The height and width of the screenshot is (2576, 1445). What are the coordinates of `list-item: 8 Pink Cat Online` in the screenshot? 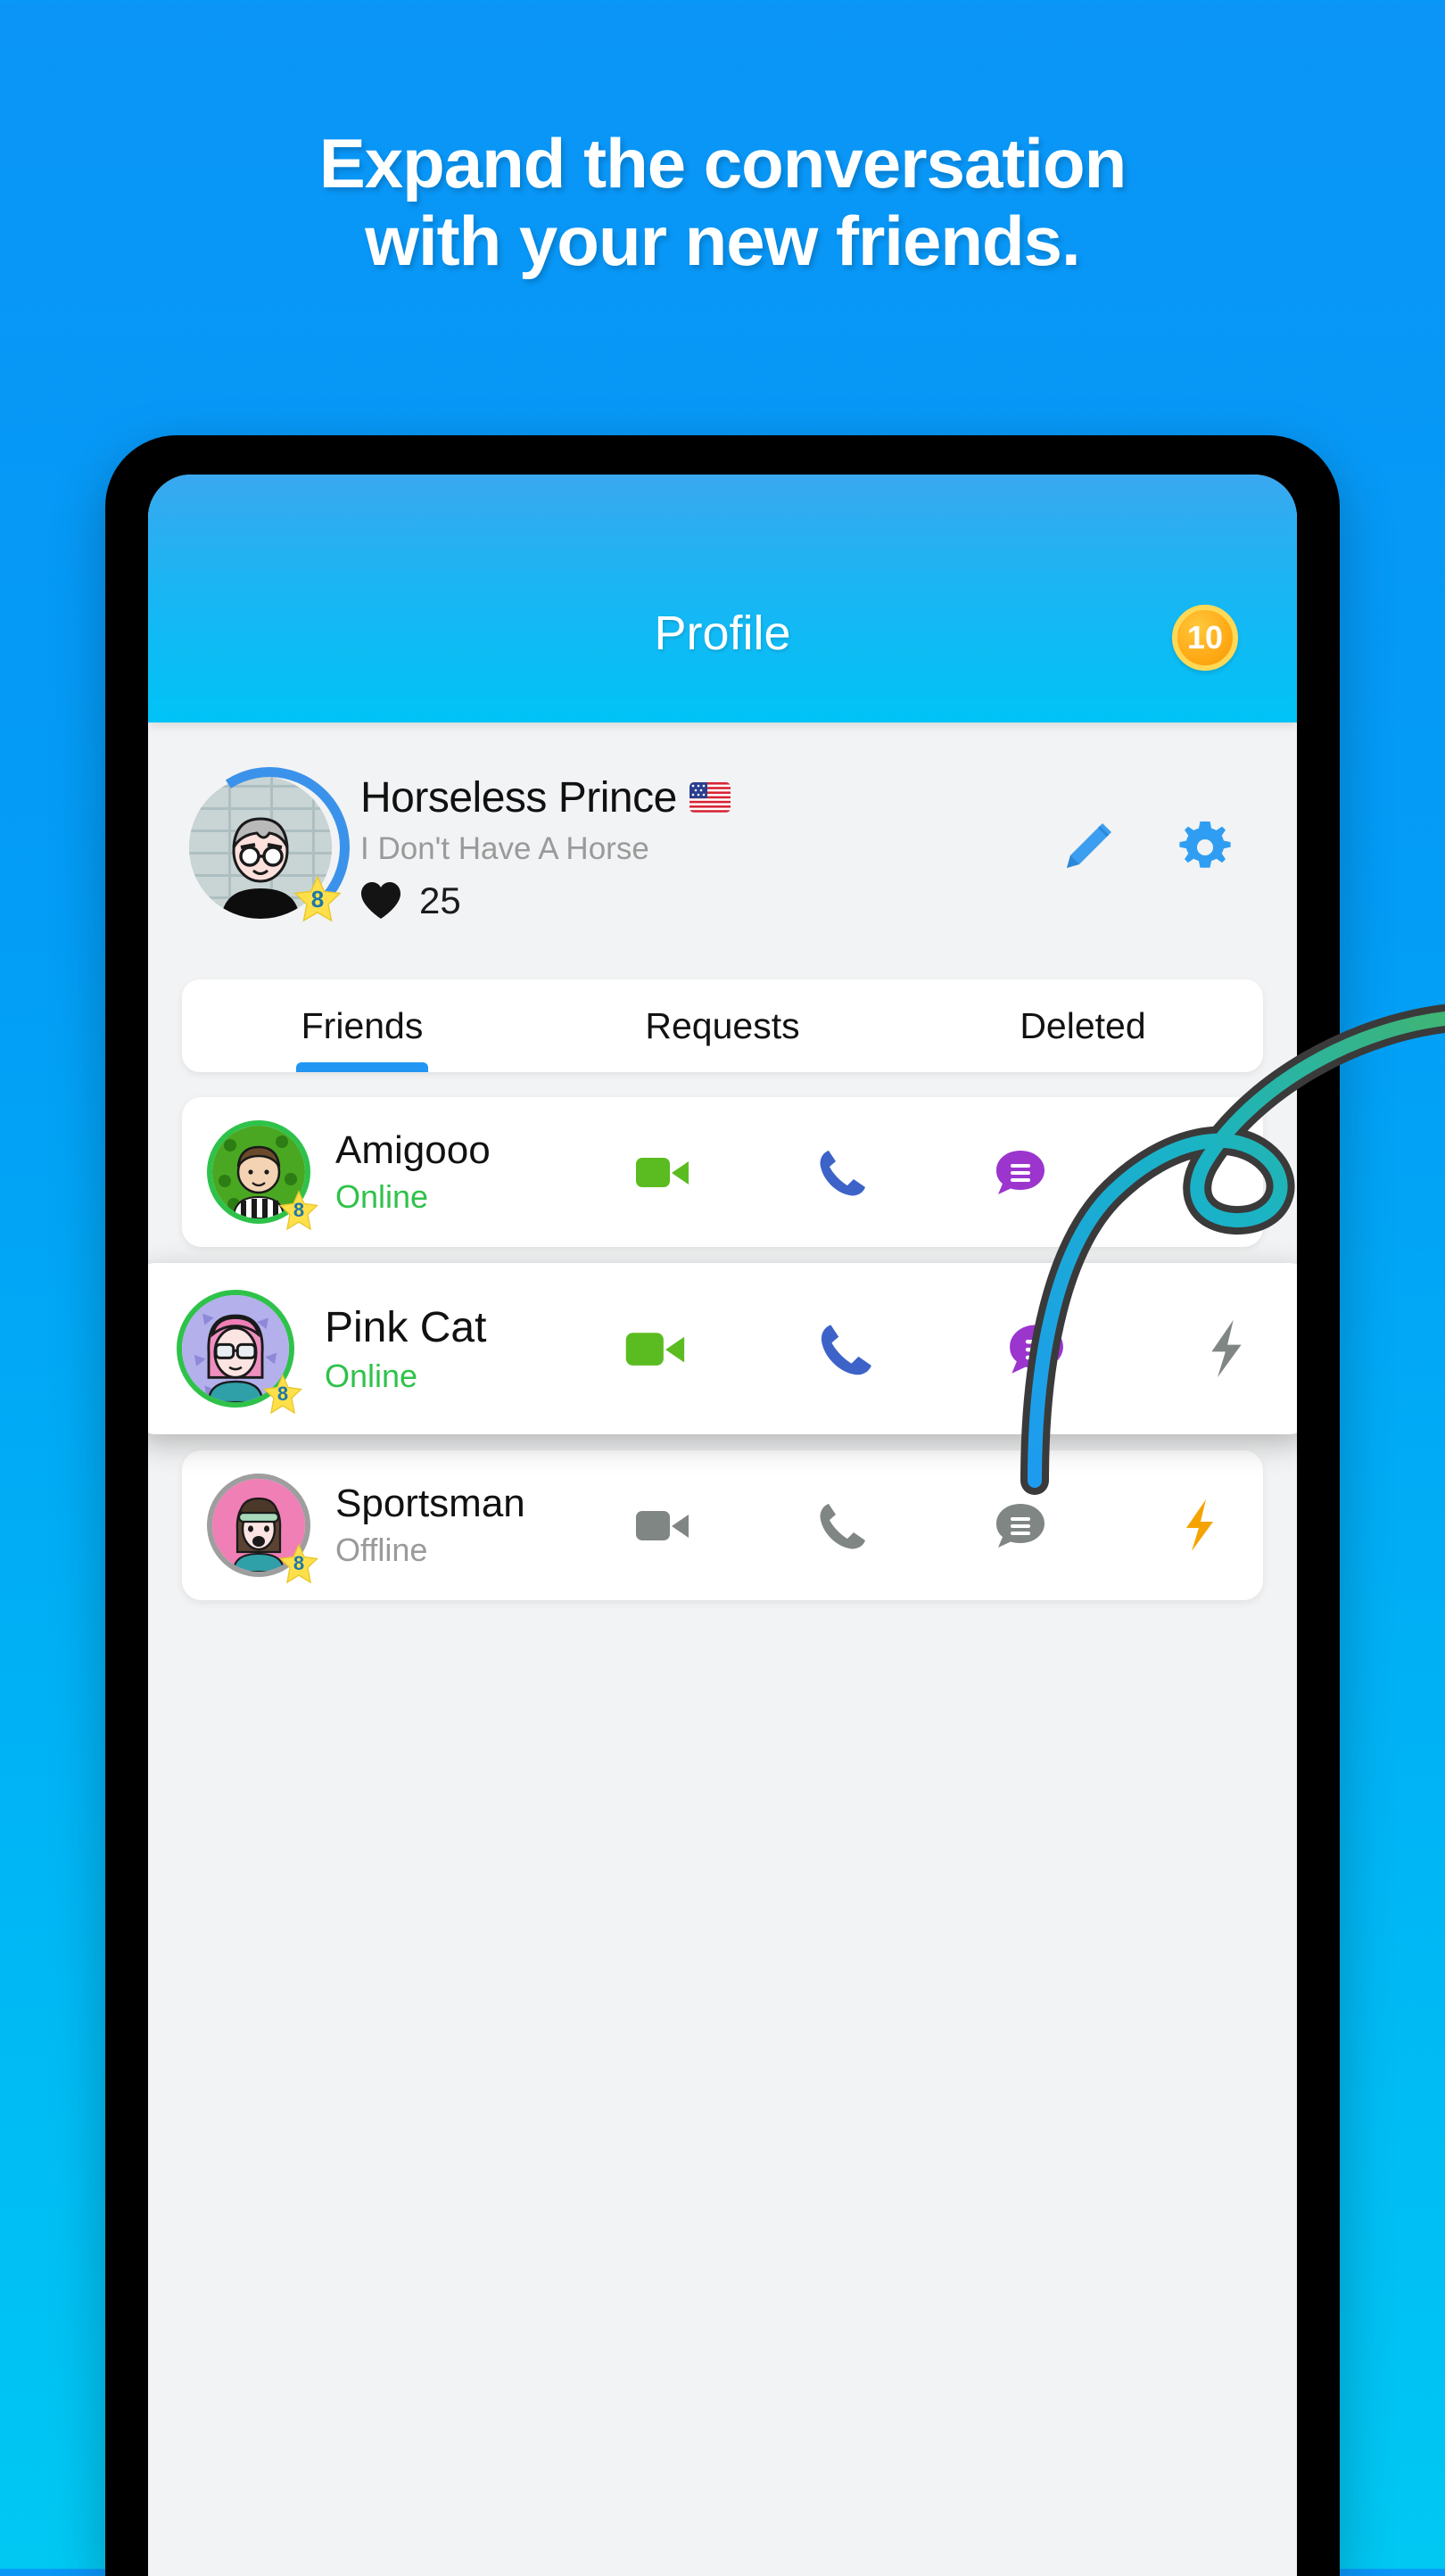 It's located at (723, 1348).